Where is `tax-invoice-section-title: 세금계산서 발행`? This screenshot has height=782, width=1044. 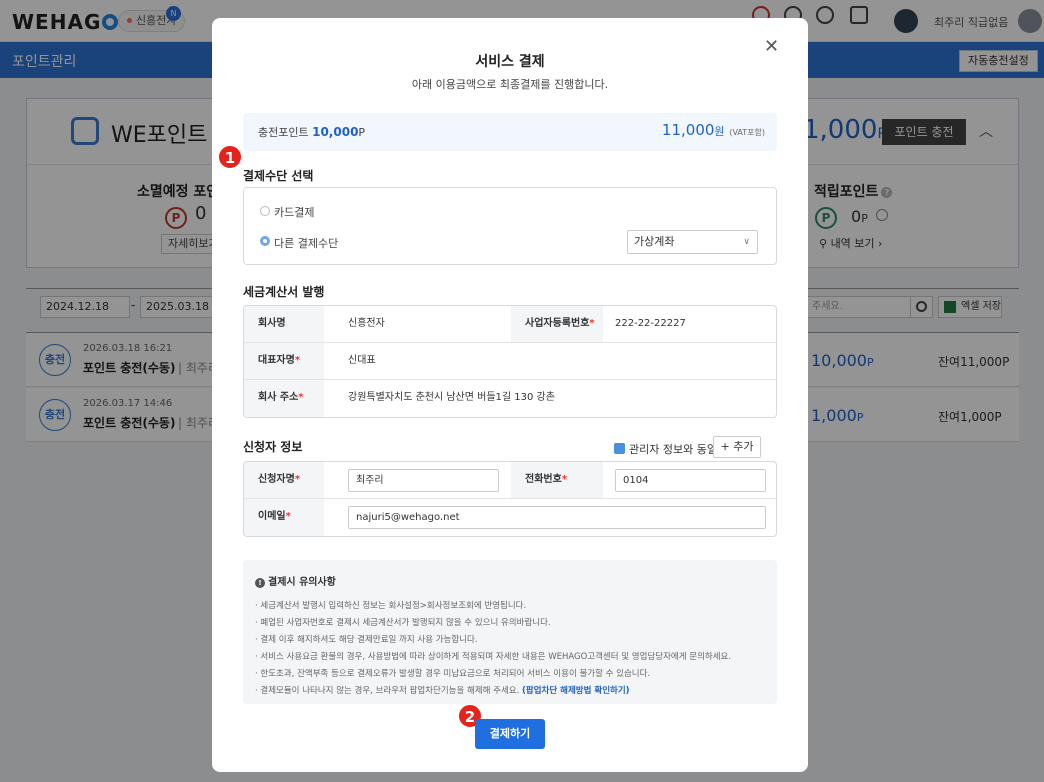
tax-invoice-section-title: 세금계산서 발행 is located at coordinates (284, 292).